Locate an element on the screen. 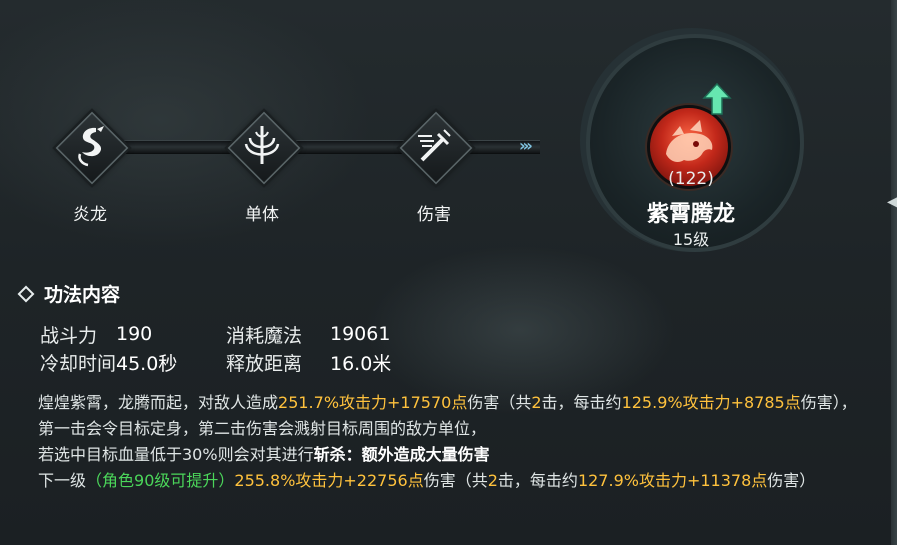 The height and width of the screenshot is (545, 897). section-title: 功法内容 is located at coordinates (69, 293).